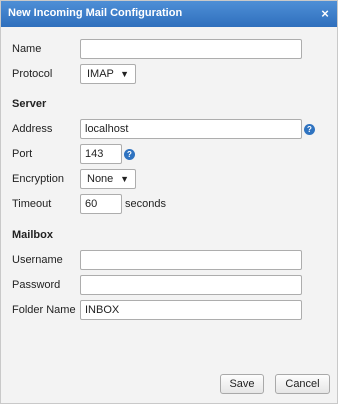 This screenshot has height=404, width=338. Describe the element at coordinates (129, 154) in the screenshot. I see `port-help-icon: ?` at that location.